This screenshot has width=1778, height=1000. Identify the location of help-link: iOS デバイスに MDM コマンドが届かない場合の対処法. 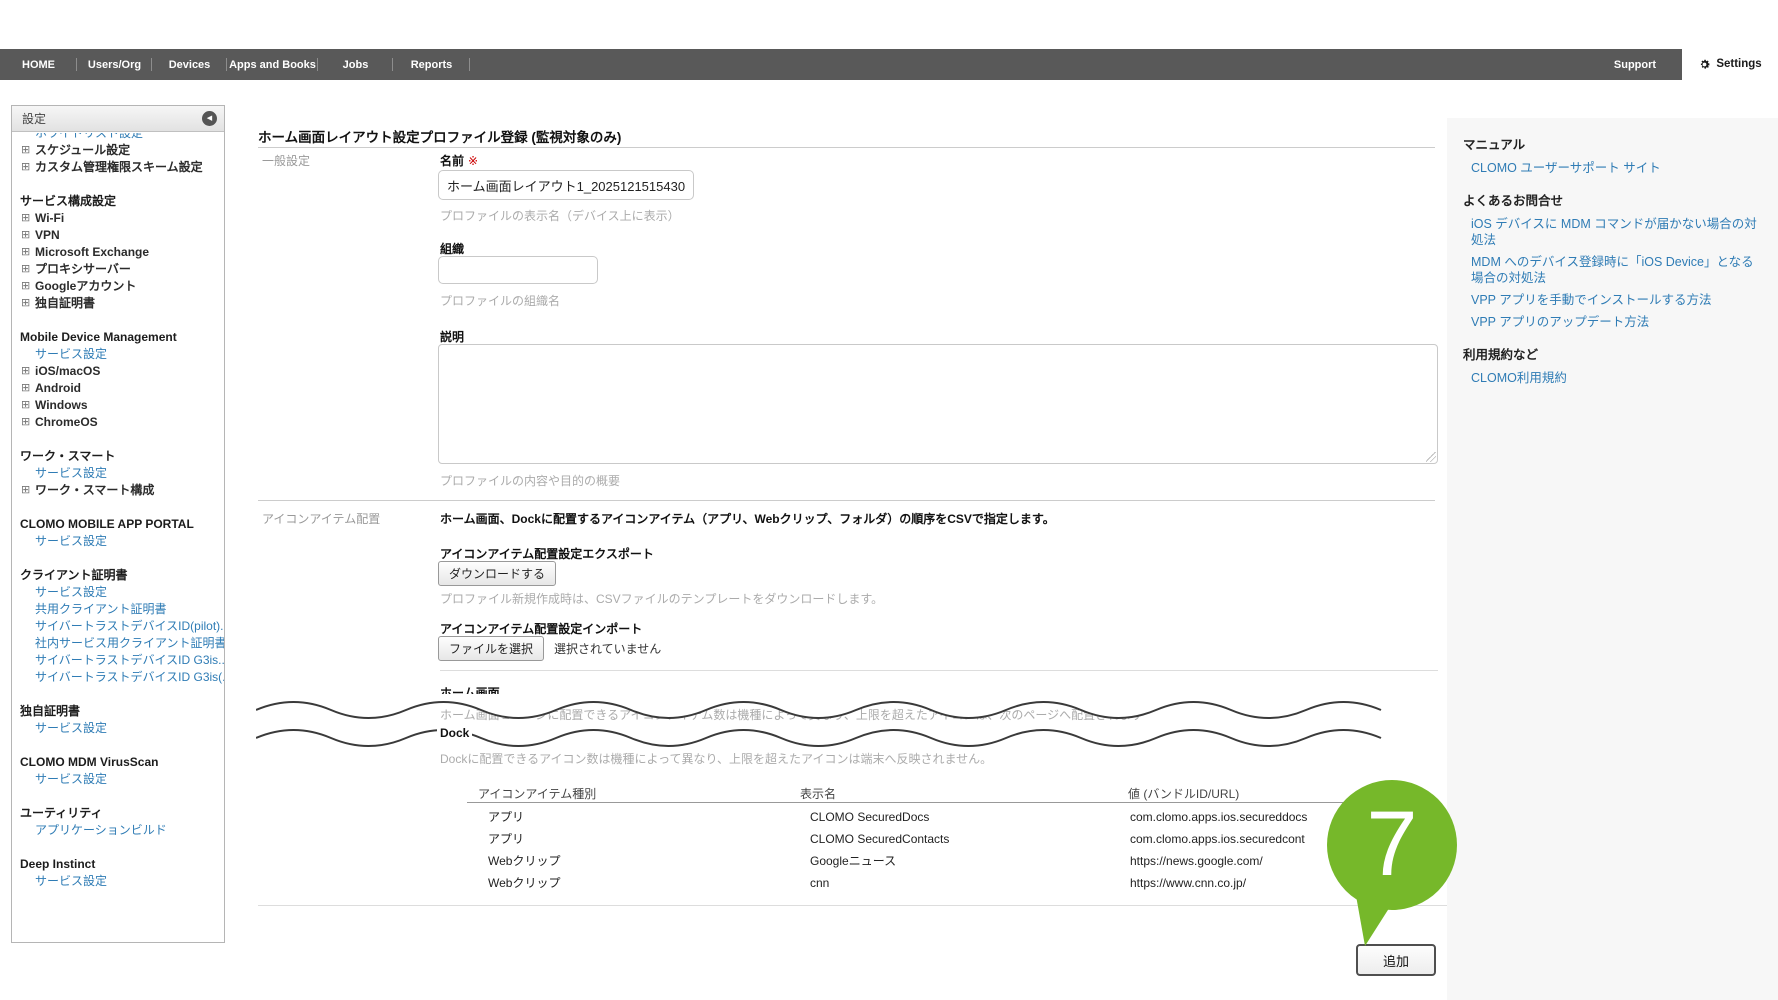
(1616, 232).